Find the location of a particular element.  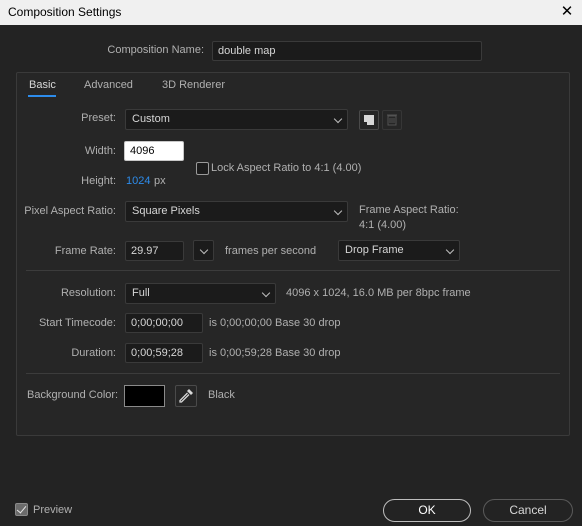

pixel-aspect-label: Pixel Aspect Ratio: is located at coordinates (70, 211).